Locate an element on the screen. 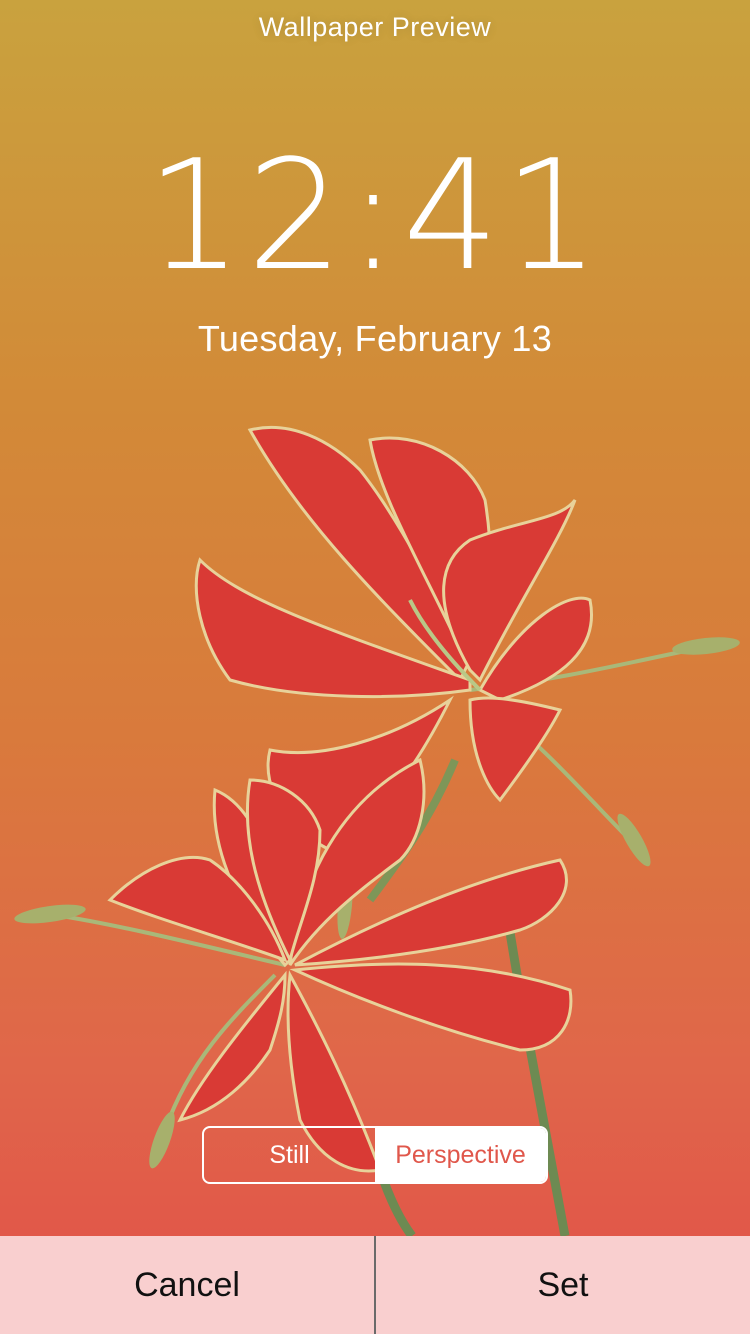 This screenshot has width=750, height=1334. preview-title: Wallpaper Preview is located at coordinates (375, 27).